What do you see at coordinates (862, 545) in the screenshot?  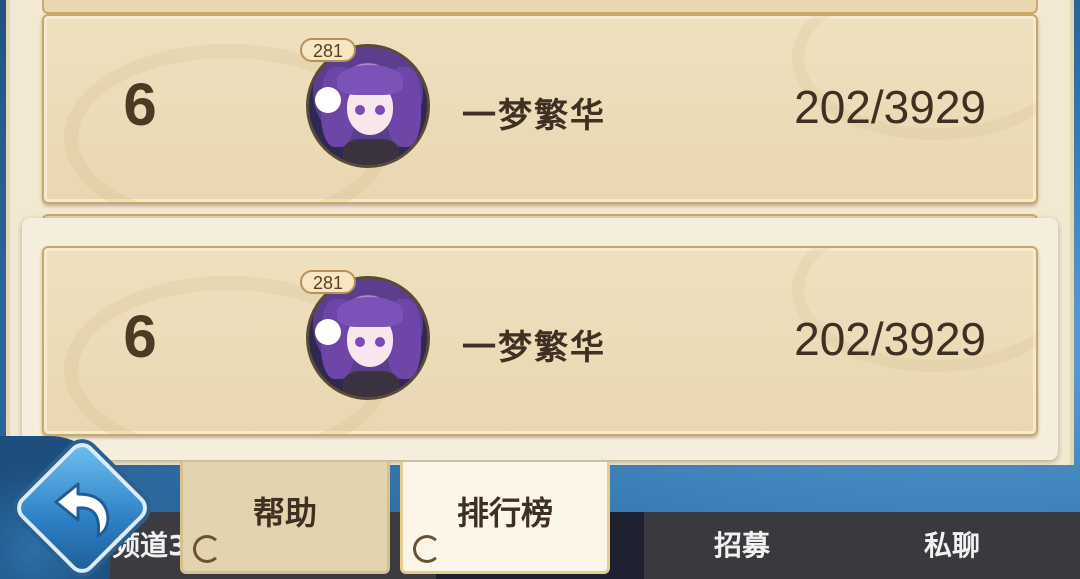 I see `chat-options-area: 招募 私聊` at bounding box center [862, 545].